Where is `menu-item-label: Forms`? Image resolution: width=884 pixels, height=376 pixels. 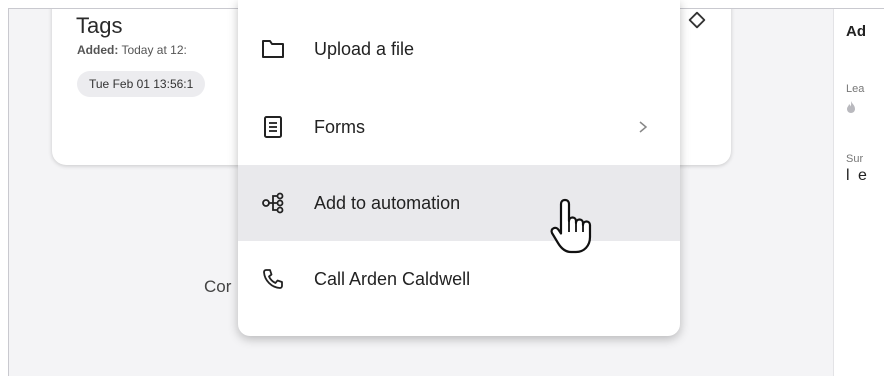 menu-item-label: Forms is located at coordinates (339, 126).